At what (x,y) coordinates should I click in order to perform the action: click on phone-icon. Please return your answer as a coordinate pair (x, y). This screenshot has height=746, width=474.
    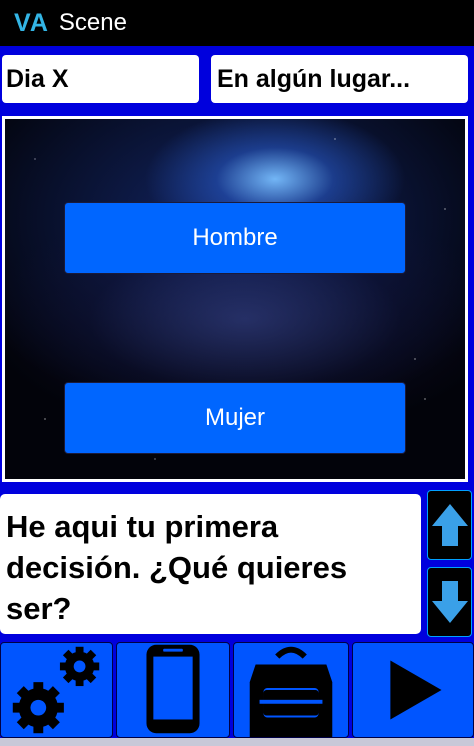
    Looking at the image, I should click on (173, 689).